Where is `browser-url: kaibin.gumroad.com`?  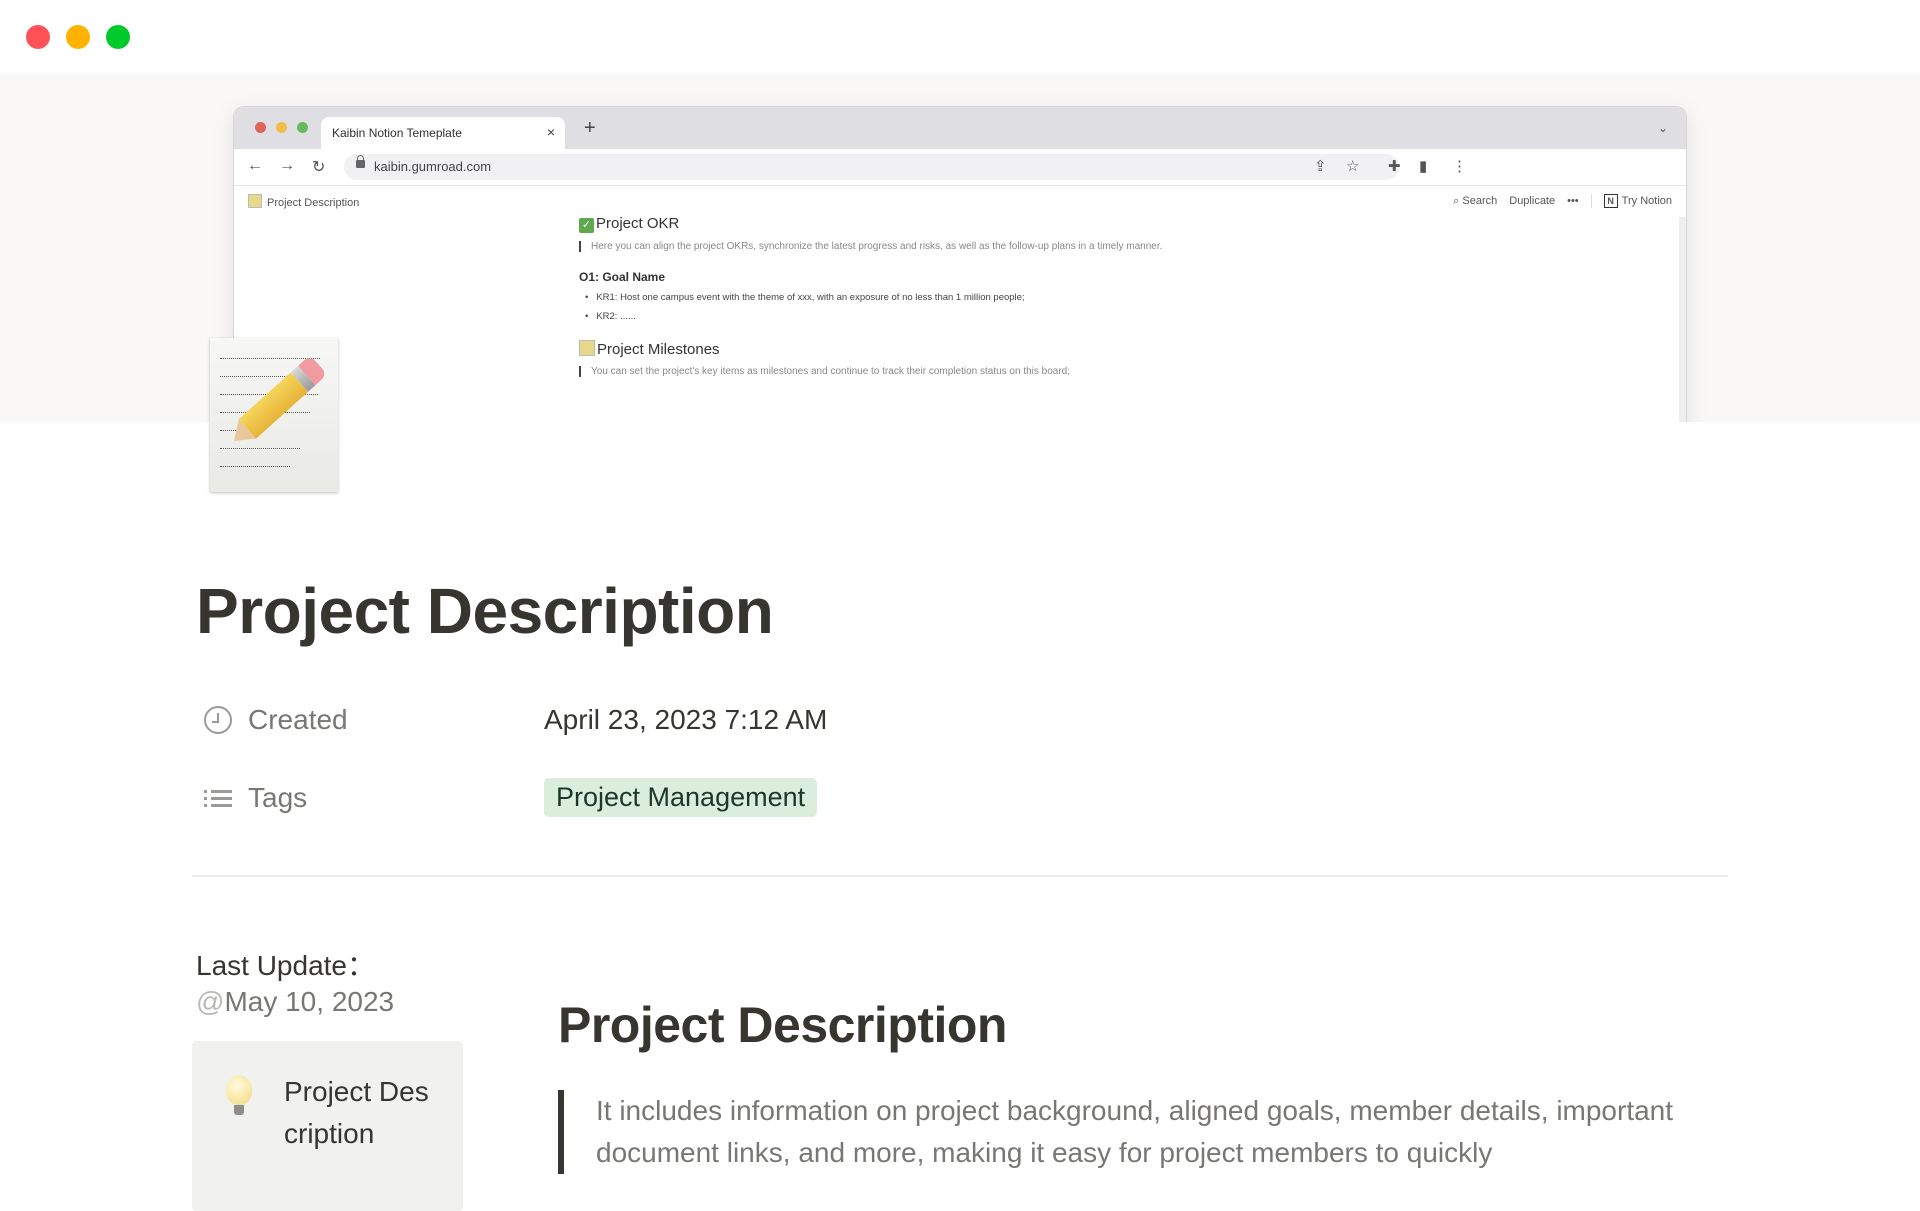
browser-url: kaibin.gumroad.com is located at coordinates (433, 166).